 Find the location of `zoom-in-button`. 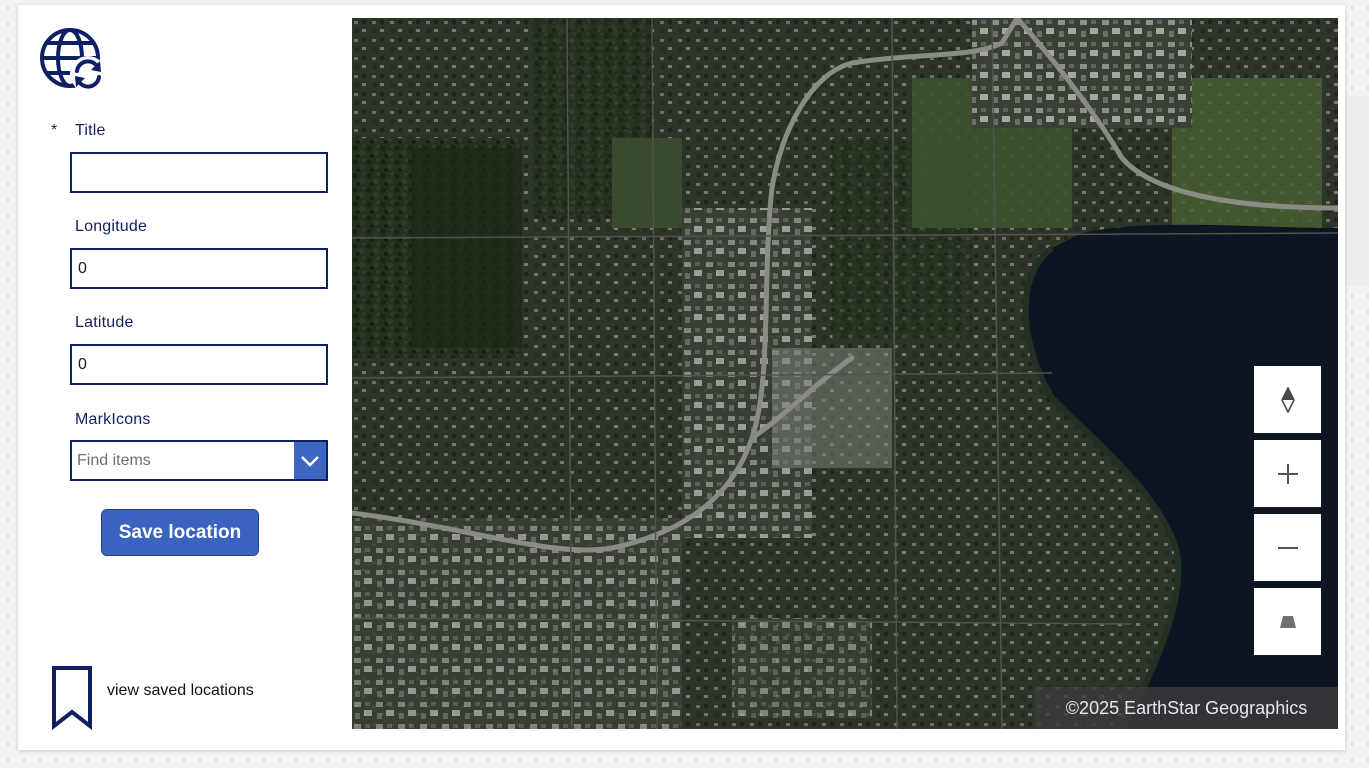

zoom-in-button is located at coordinates (1287, 473).